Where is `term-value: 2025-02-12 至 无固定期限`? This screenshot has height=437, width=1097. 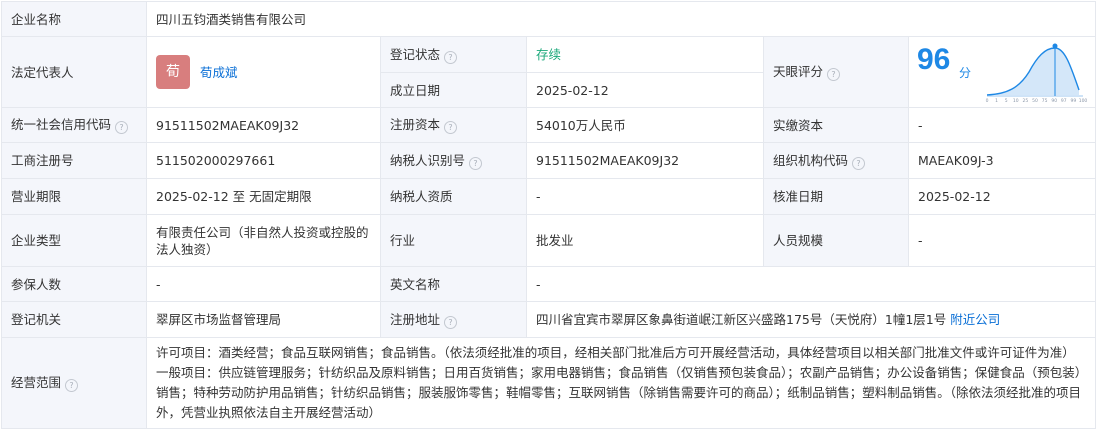 term-value: 2025-02-12 至 无固定期限 is located at coordinates (263, 196).